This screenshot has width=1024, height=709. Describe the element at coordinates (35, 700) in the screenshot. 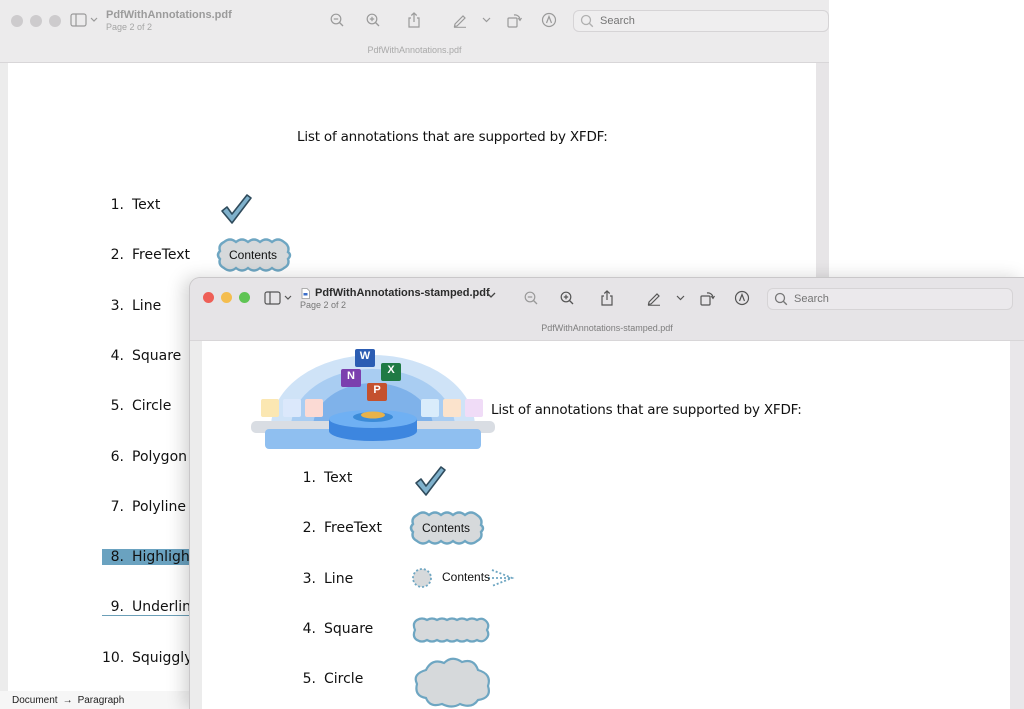

I see `breadcrumb-document: Document` at that location.